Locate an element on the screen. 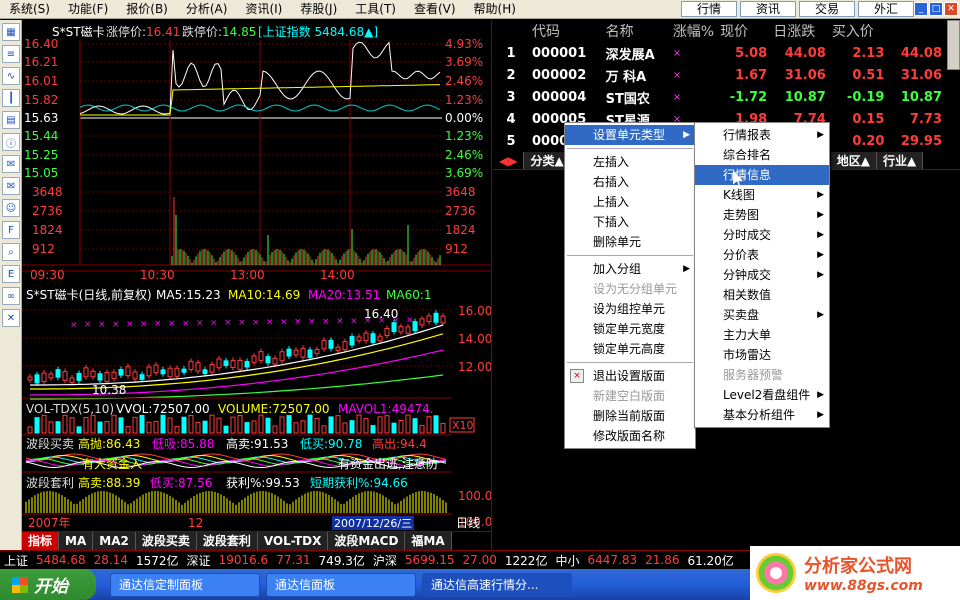 This screenshot has width=960, height=600. taskbar-item-custom-panel: 通达信定制面板 is located at coordinates (185, 584).